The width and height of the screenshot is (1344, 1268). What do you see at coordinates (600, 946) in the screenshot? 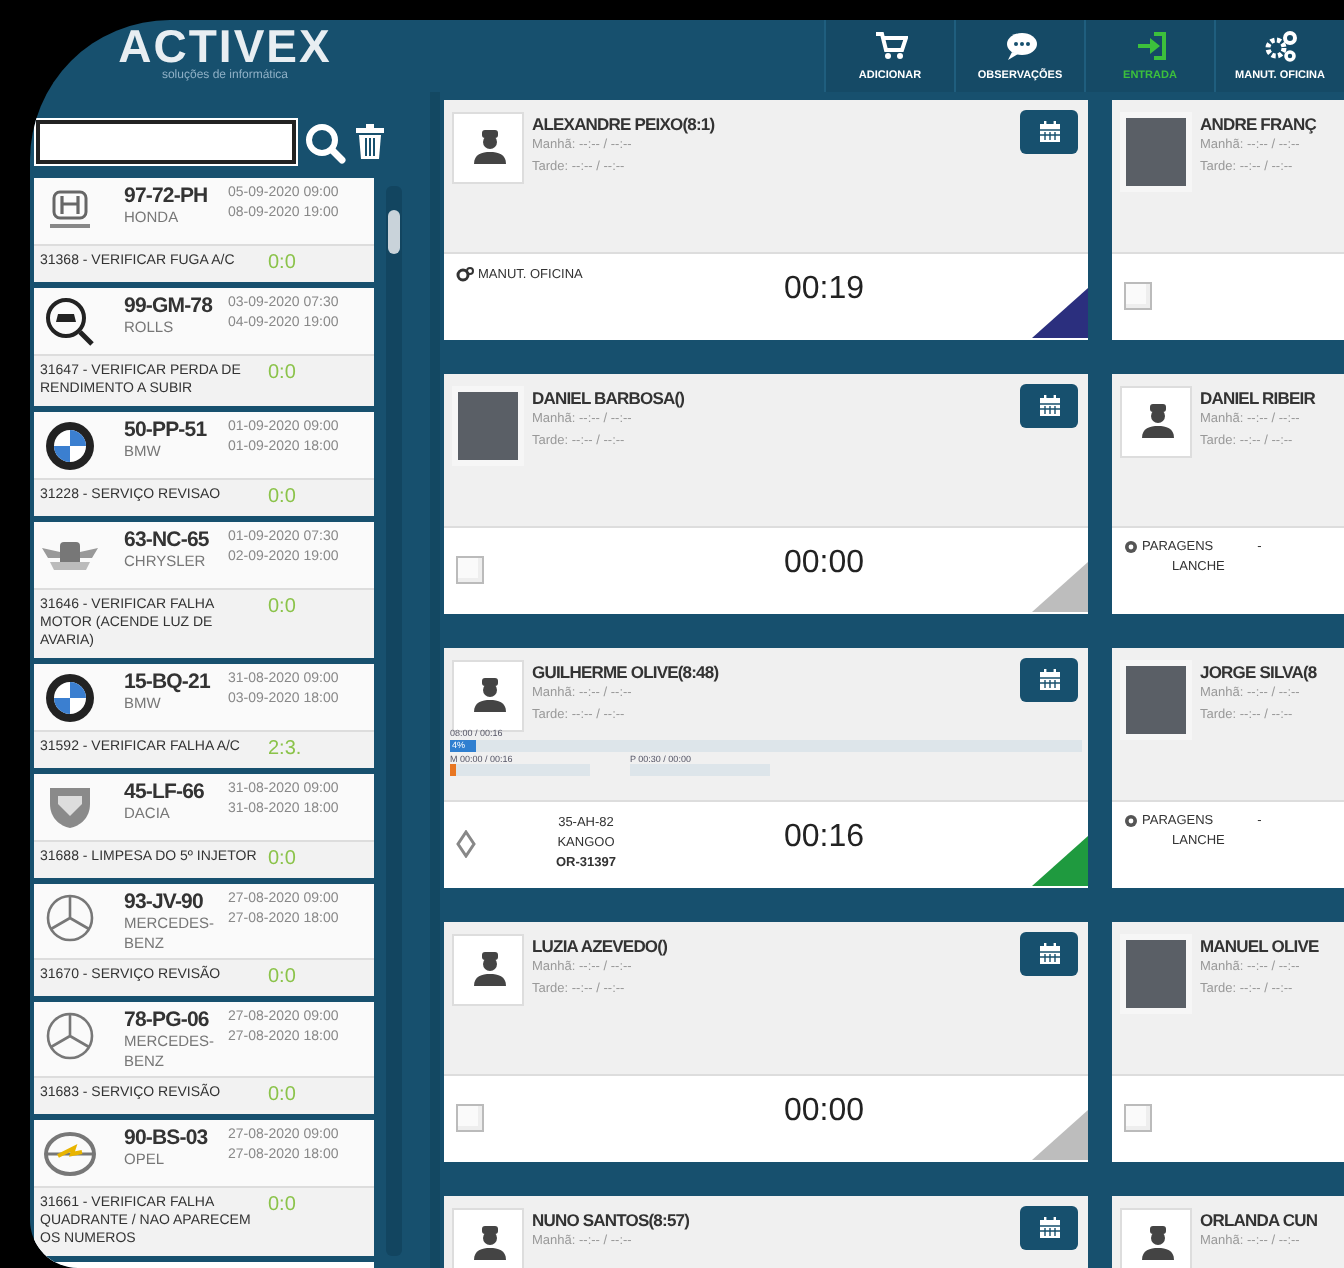
I see `worker-name: LUZIA AZEVEDO()` at bounding box center [600, 946].